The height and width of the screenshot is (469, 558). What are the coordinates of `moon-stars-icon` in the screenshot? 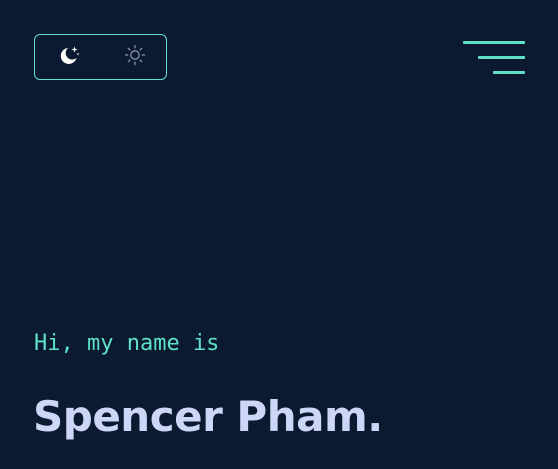 It's located at (70, 57).